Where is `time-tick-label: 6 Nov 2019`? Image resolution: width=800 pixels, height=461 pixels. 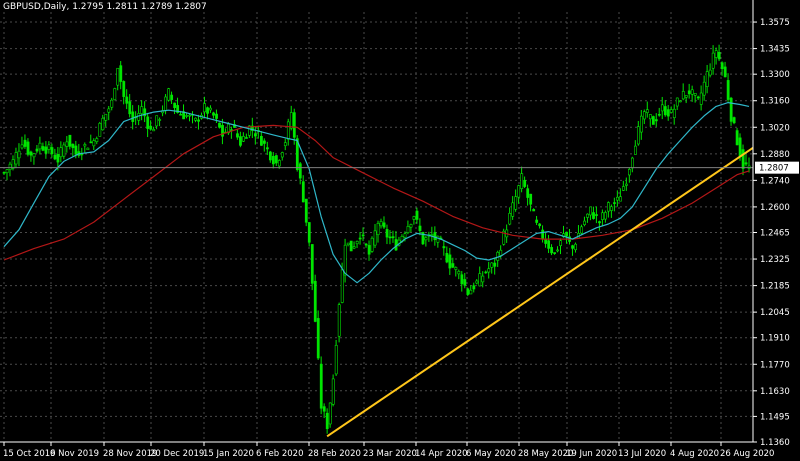 time-tick-label: 6 Nov 2019 is located at coordinates (74, 454).